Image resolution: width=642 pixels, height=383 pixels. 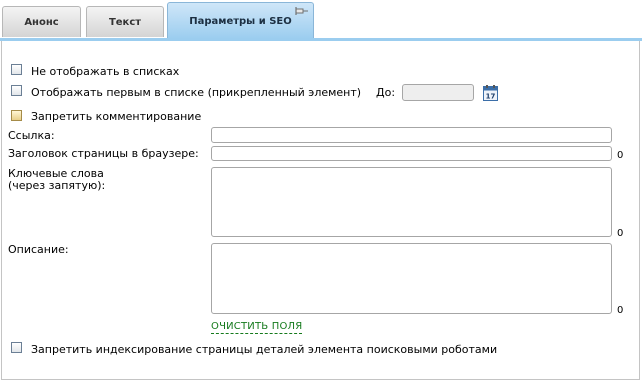 What do you see at coordinates (16, 115) in the screenshot?
I see `disable-comments-checkbox` at bounding box center [16, 115].